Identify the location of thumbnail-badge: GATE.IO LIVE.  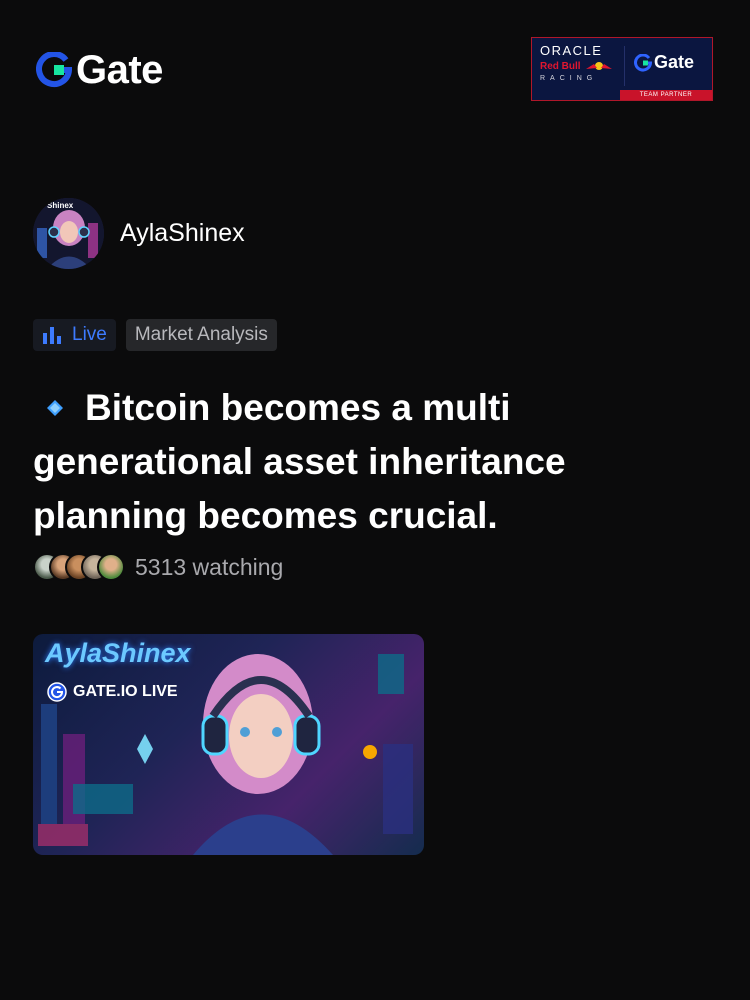
(112, 692).